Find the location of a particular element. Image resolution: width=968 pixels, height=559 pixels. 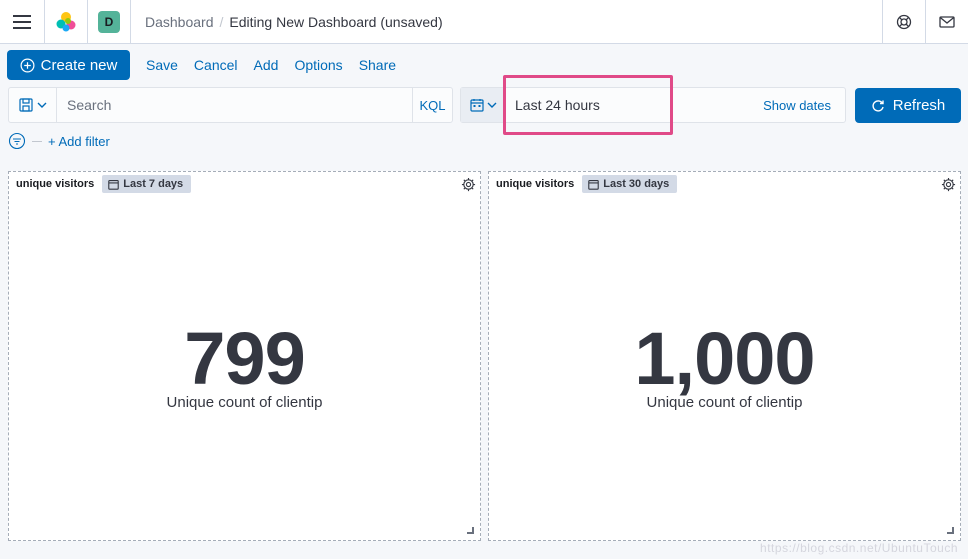

create-new-button: Create new is located at coordinates (68, 65).